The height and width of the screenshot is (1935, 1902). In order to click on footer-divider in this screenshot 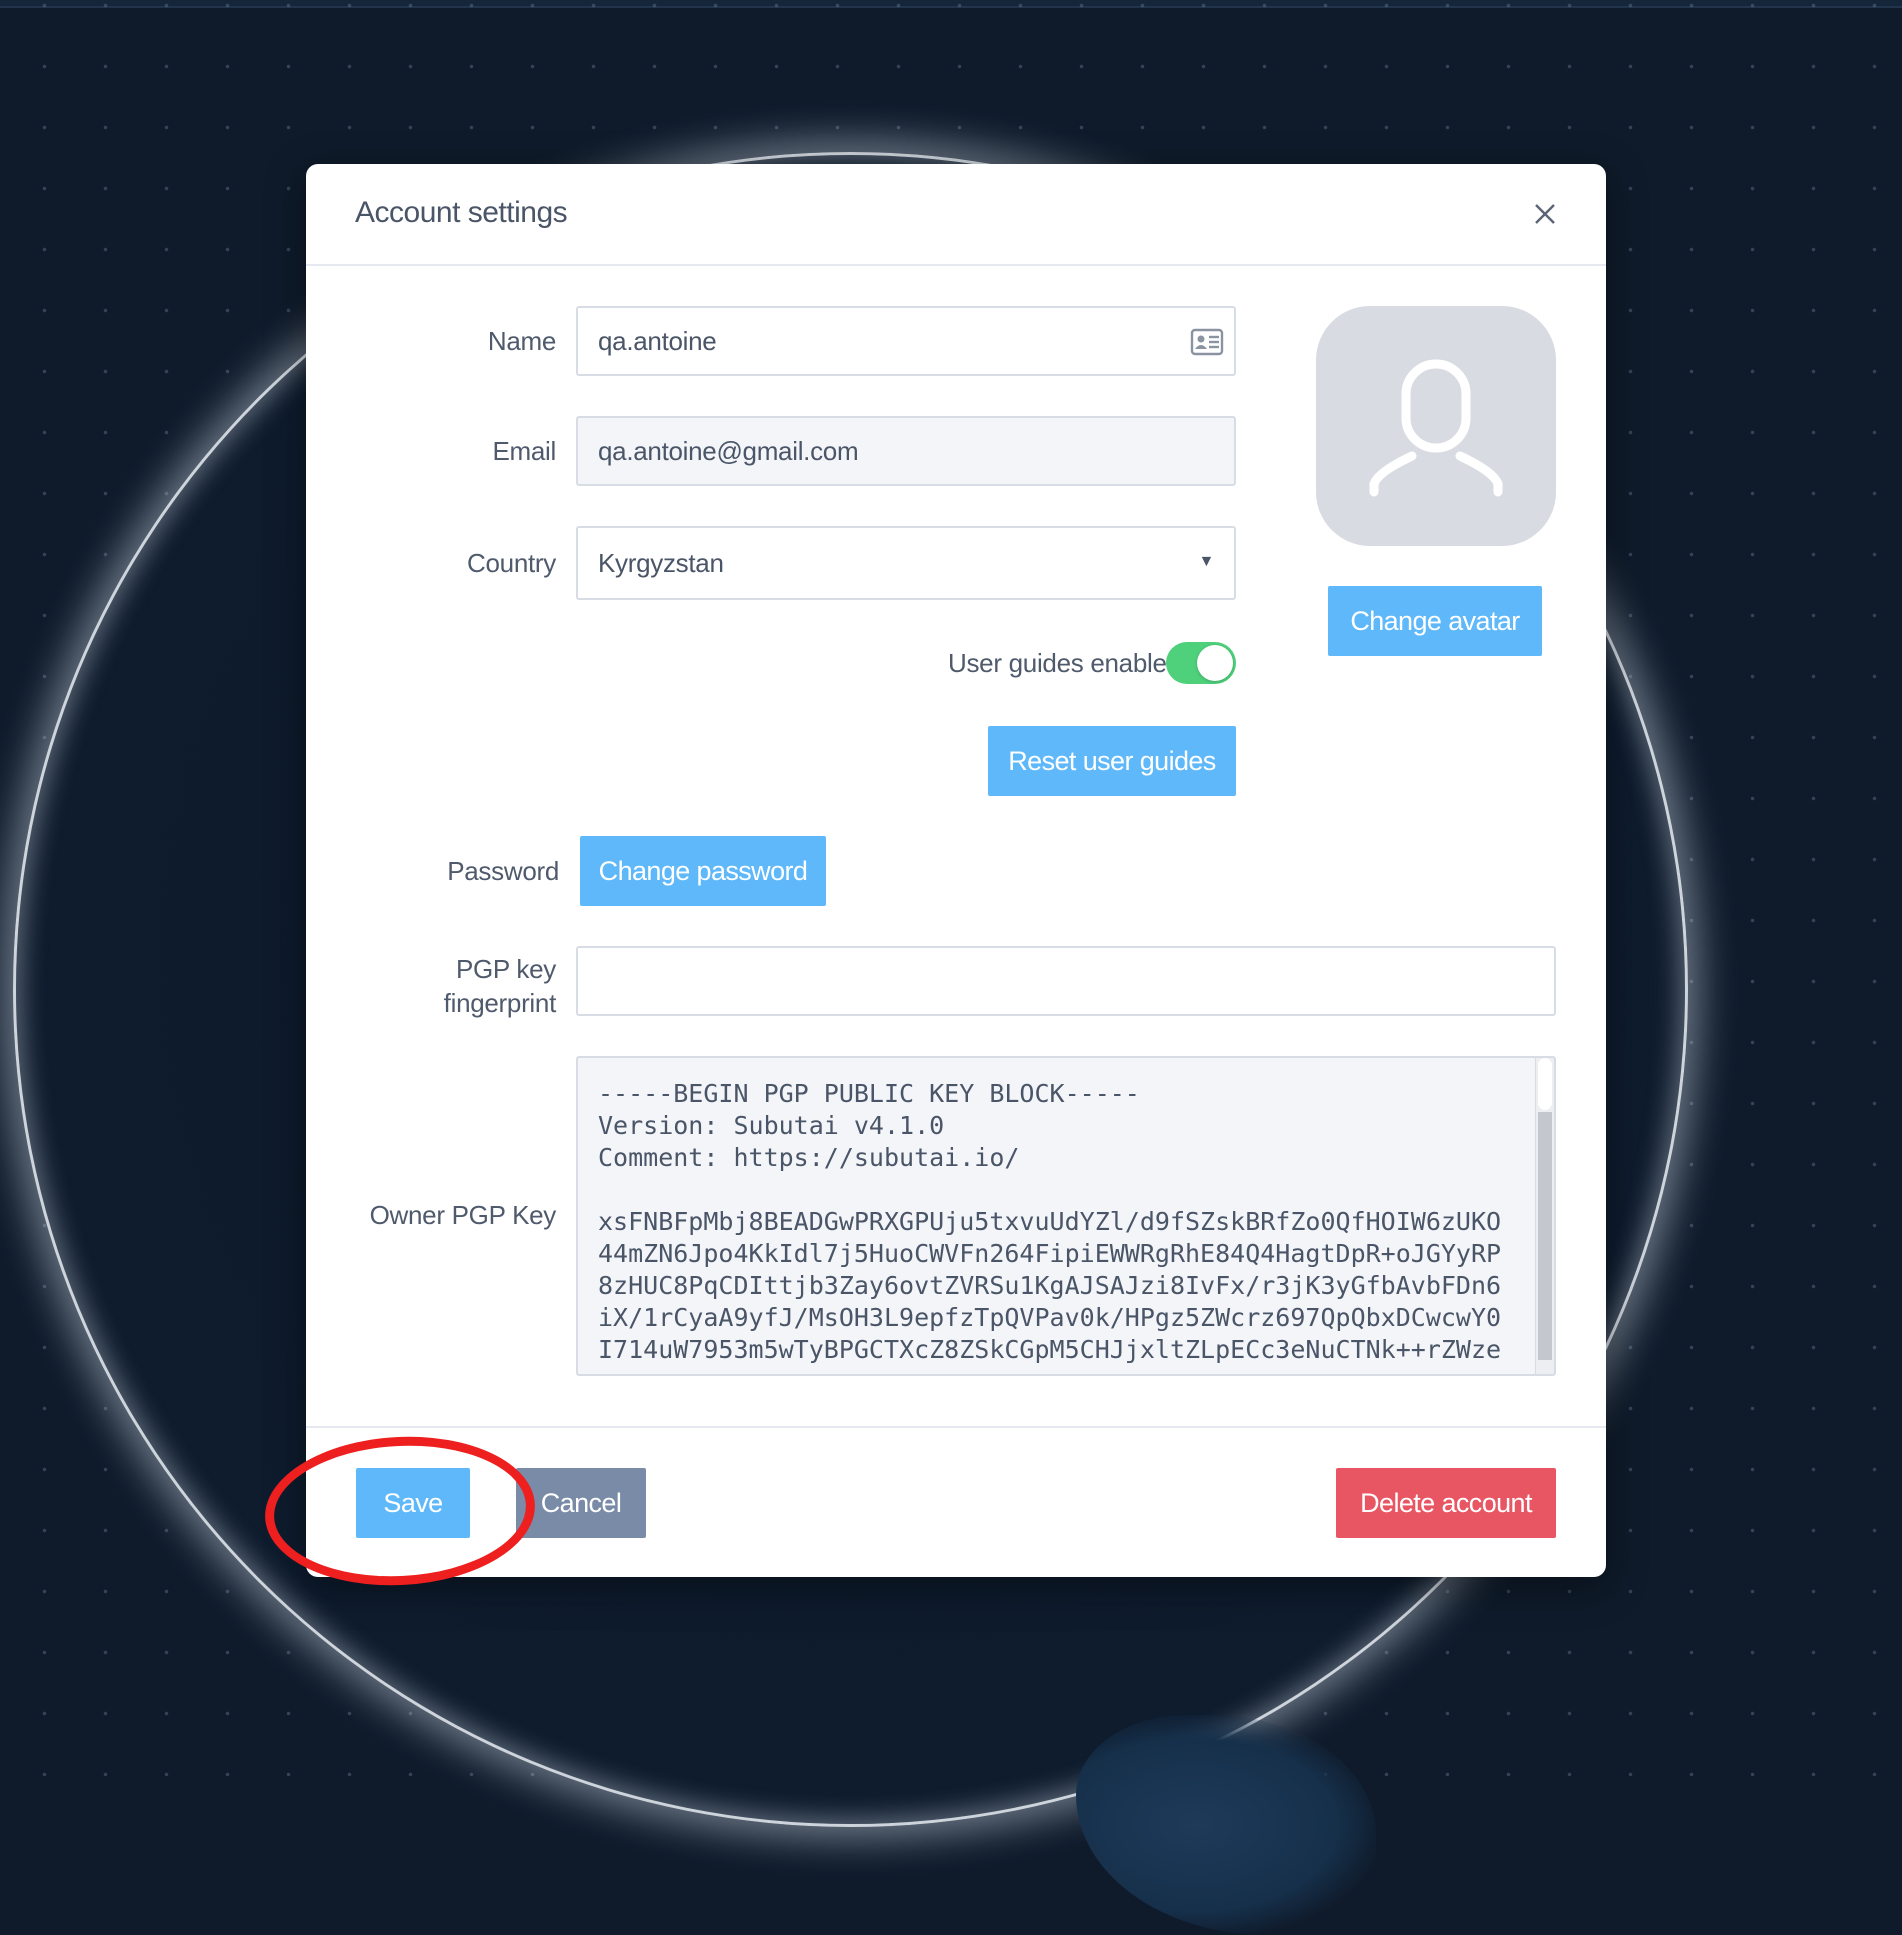, I will do `click(956, 1427)`.